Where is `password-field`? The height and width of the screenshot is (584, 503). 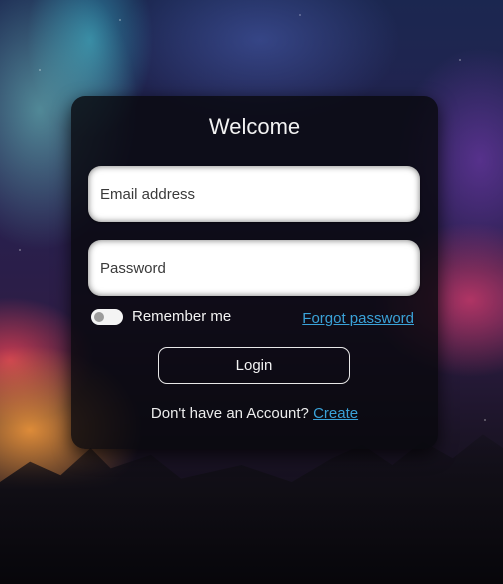 password-field is located at coordinates (254, 268).